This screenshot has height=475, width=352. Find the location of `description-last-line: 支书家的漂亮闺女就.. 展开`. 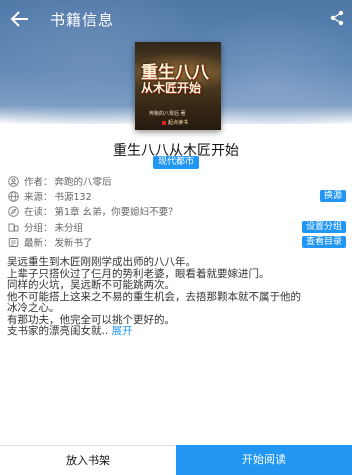

description-last-line: 支书家的漂亮闺女就.. 展开 is located at coordinates (177, 331).